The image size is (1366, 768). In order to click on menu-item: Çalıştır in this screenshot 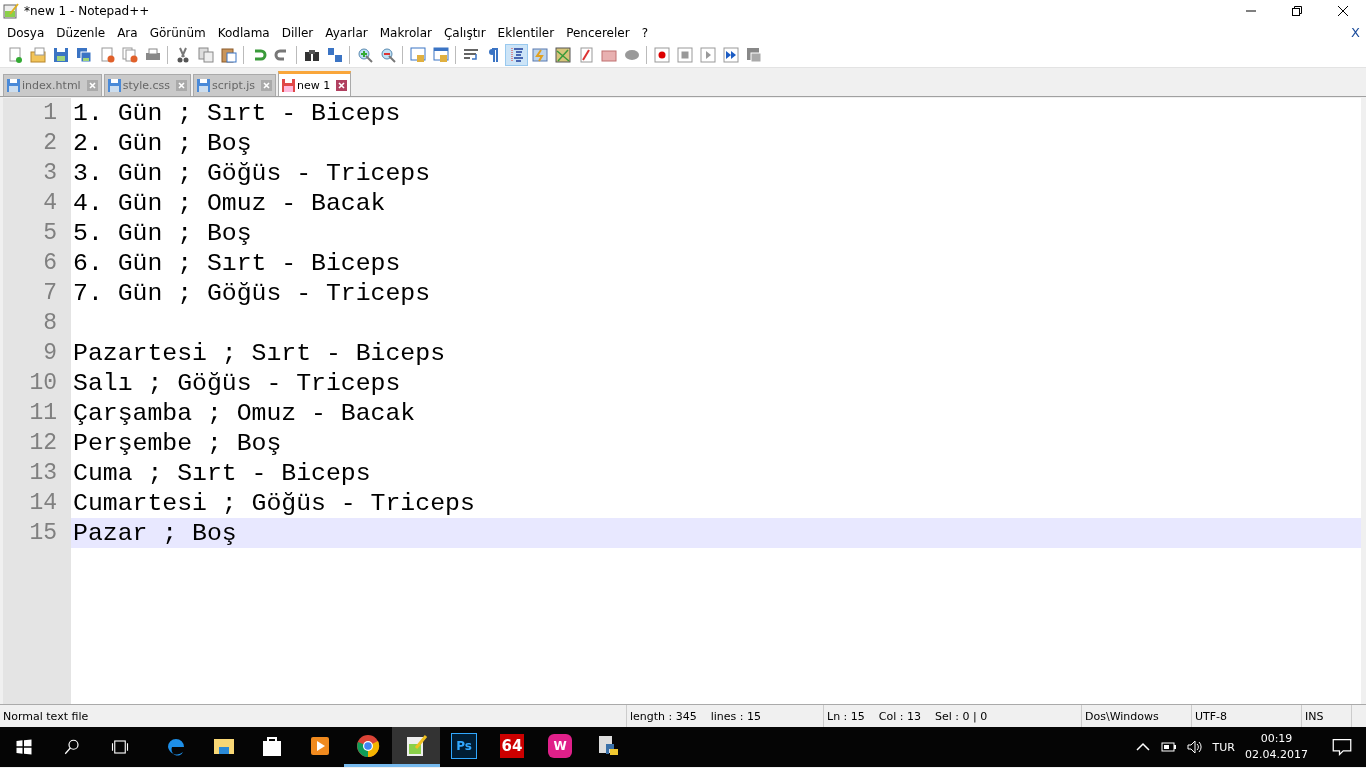, I will do `click(465, 32)`.